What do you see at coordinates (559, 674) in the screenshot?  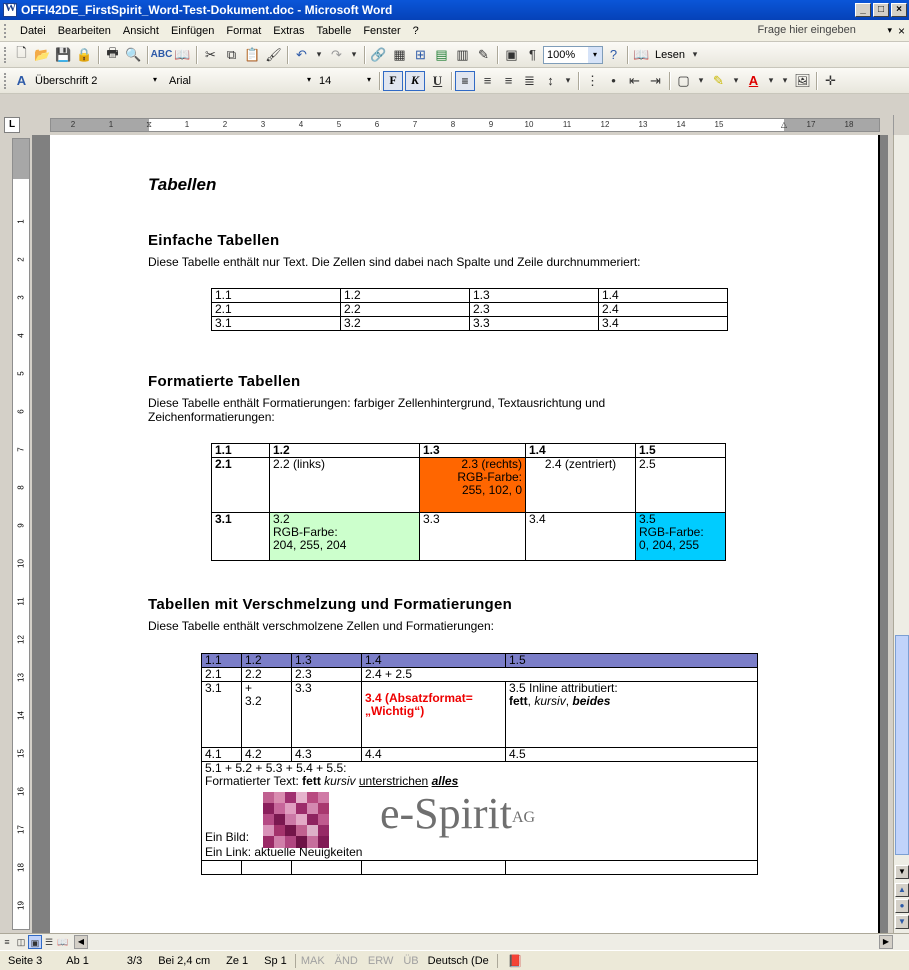 I see `table-cell-merged: 2.4 + 2.5` at bounding box center [559, 674].